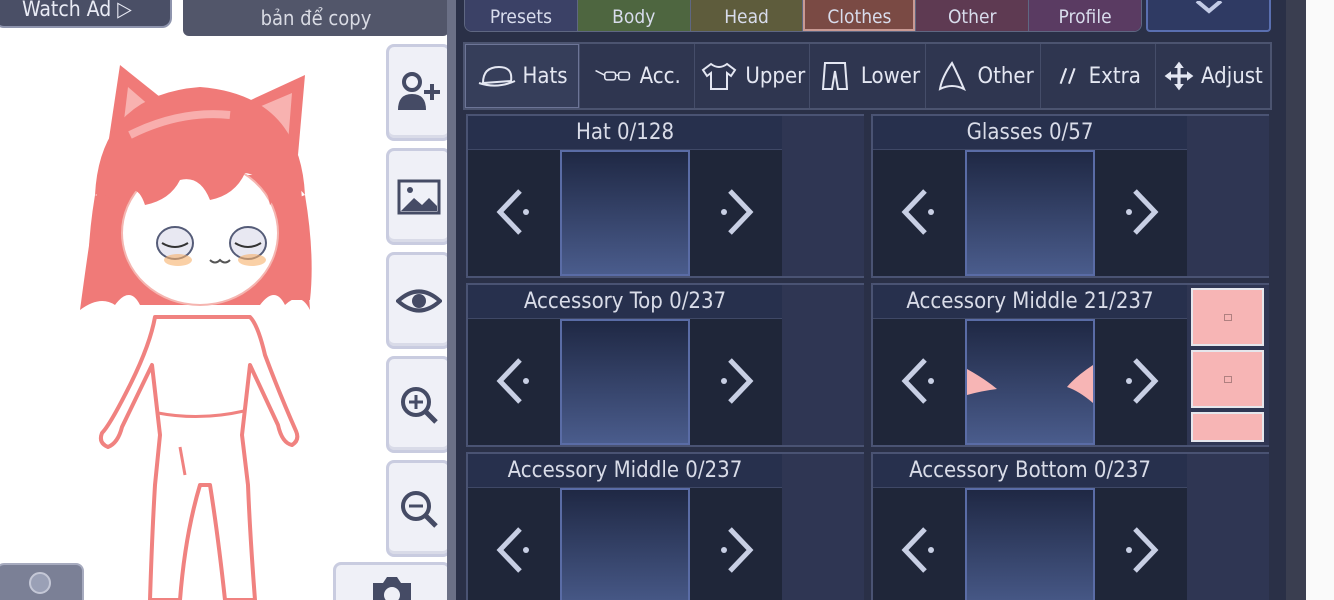  I want to click on slot-hat: Hat 0/128, so click(665, 196).